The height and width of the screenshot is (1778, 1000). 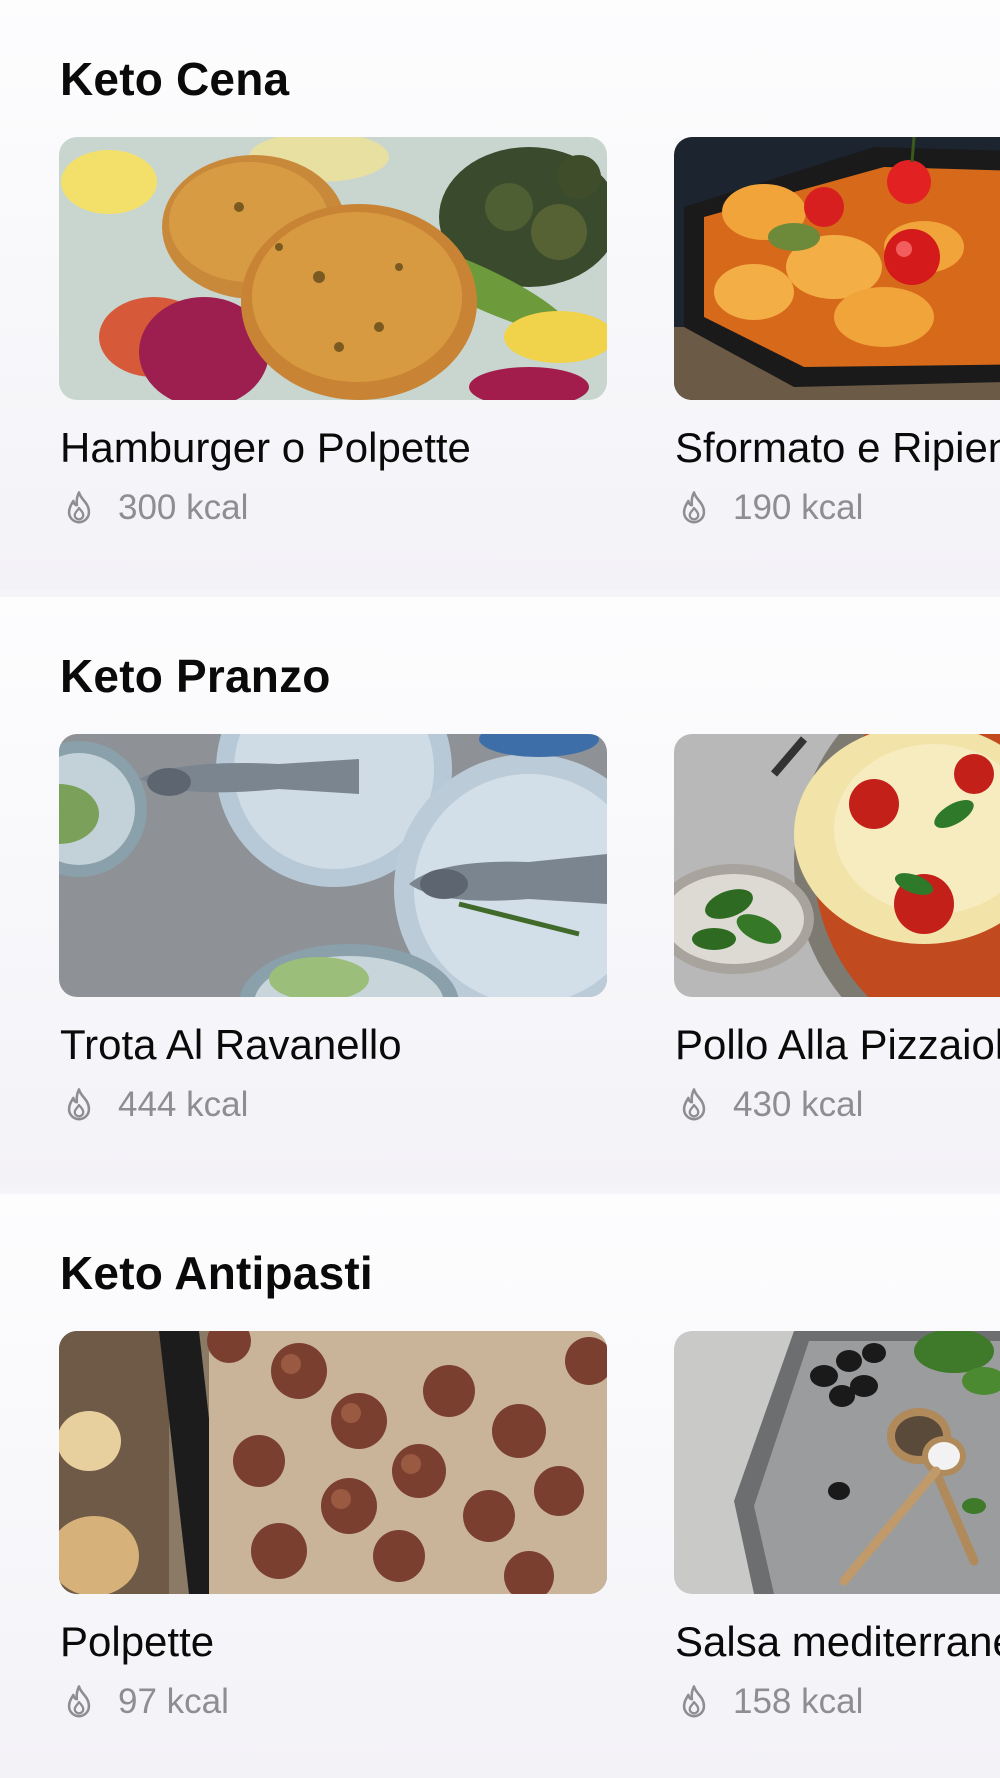 What do you see at coordinates (333, 508) in the screenshot?
I see `calories-row: 300 kcal` at bounding box center [333, 508].